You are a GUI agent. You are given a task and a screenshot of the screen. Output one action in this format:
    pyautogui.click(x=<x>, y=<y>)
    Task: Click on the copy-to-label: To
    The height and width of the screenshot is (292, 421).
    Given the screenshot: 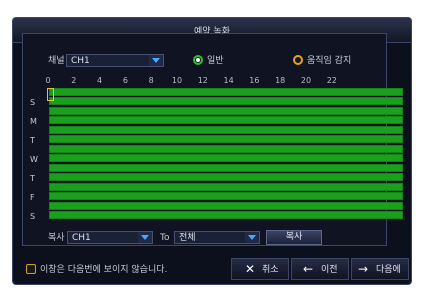 What is the action you would take?
    pyautogui.click(x=165, y=238)
    